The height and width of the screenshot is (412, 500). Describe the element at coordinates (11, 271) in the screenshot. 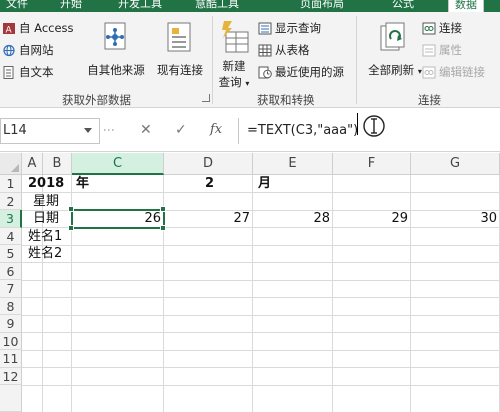

I see `row-header-6: 6` at that location.